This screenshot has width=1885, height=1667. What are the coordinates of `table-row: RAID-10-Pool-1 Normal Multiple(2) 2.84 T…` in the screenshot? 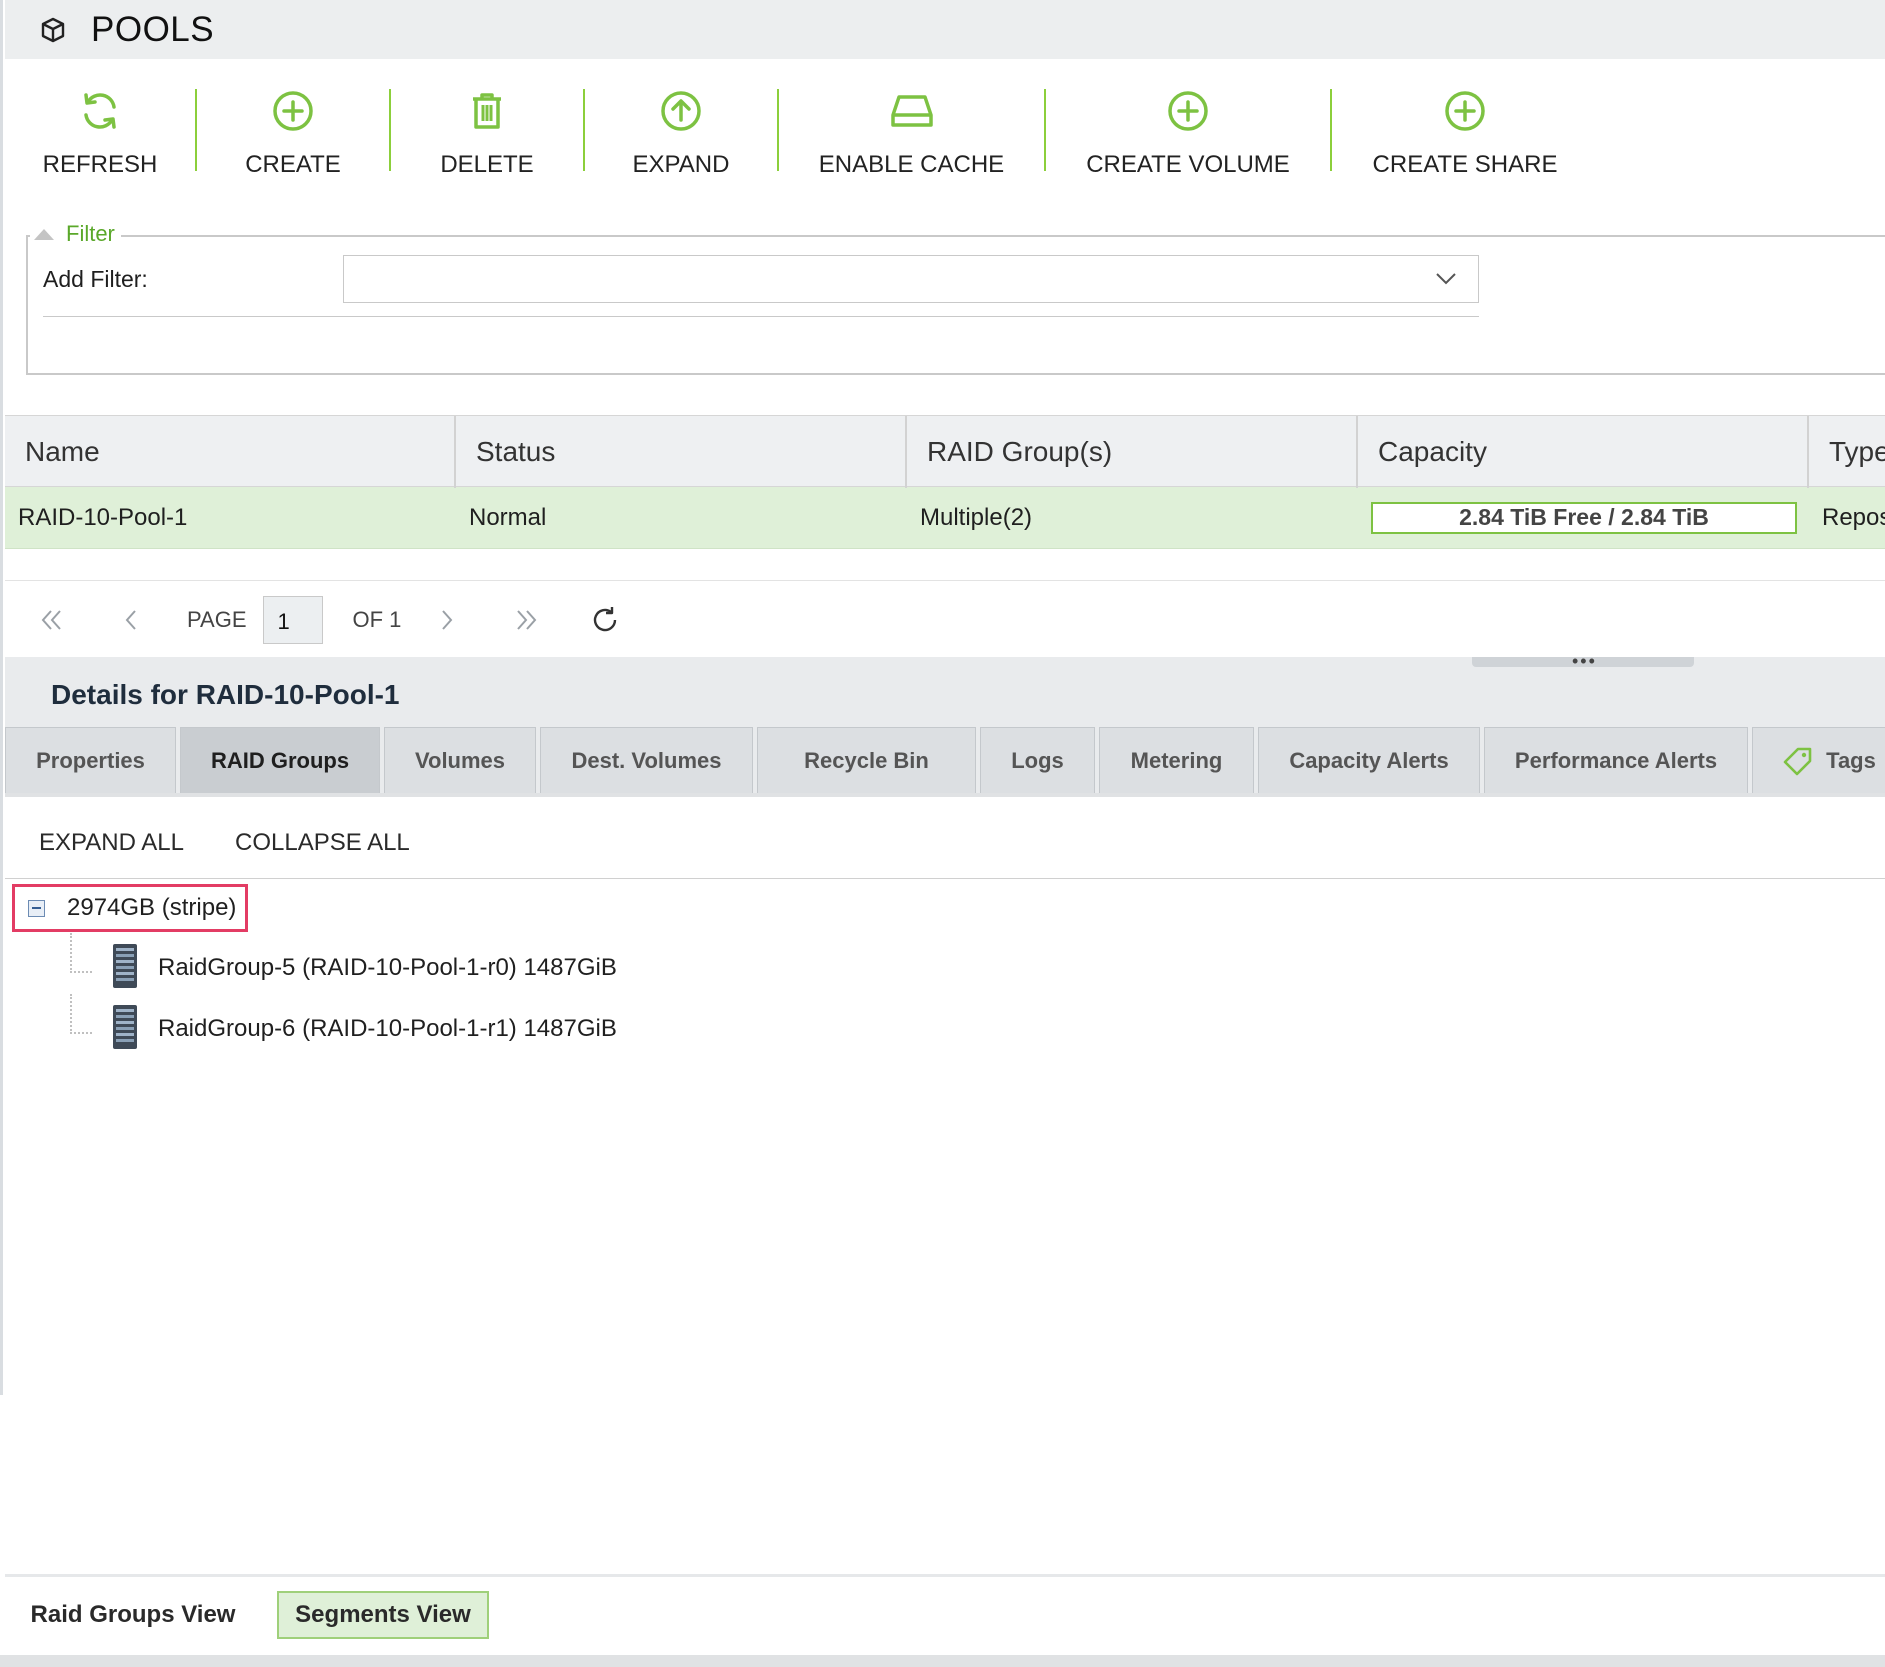 It's located at (945, 518).